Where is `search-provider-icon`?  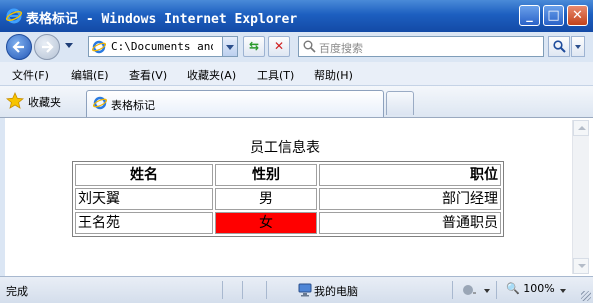 search-provider-icon is located at coordinates (309, 46).